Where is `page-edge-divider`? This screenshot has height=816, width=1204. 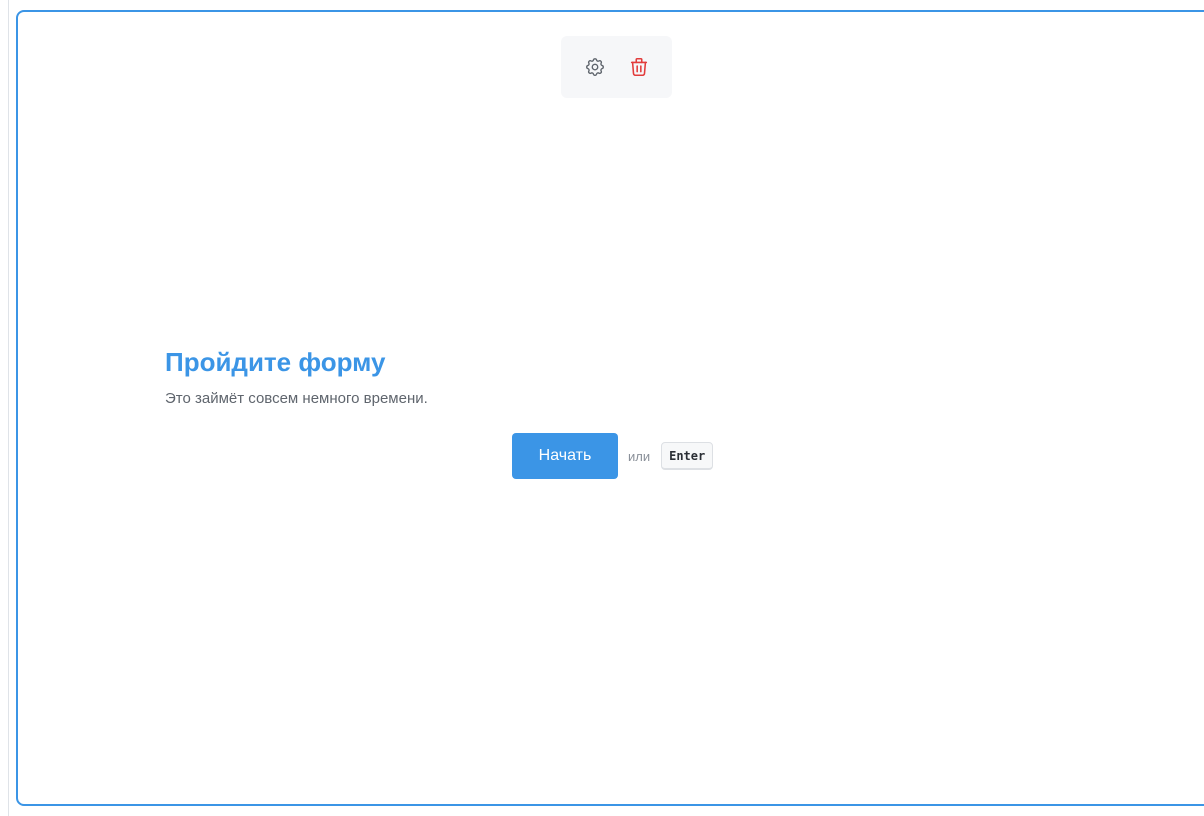 page-edge-divider is located at coordinates (8, 408).